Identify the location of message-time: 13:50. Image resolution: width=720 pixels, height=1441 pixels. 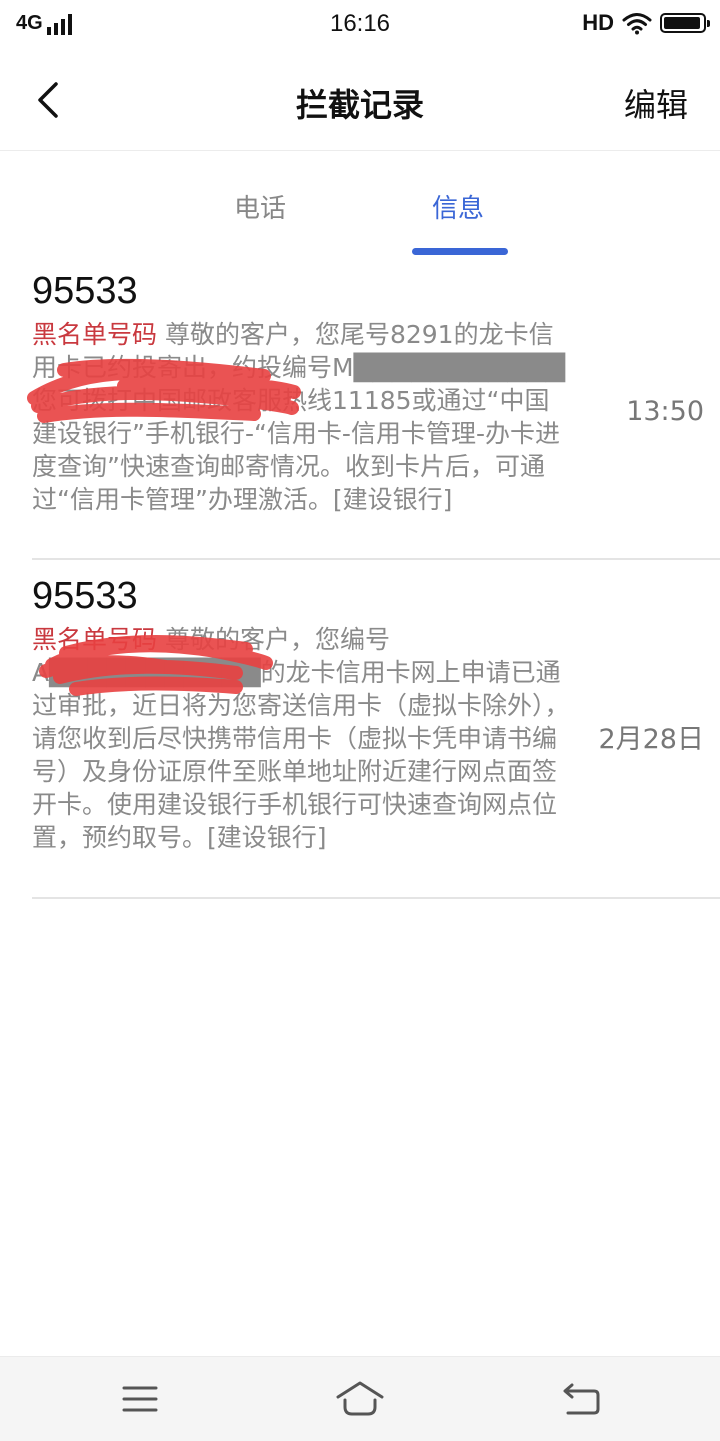
(665, 411).